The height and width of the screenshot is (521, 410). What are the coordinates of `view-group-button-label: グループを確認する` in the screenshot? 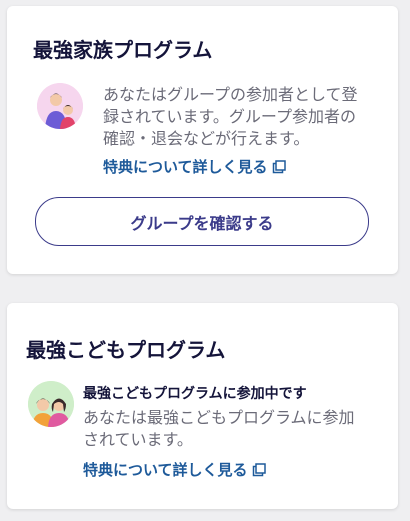 It's located at (202, 223).